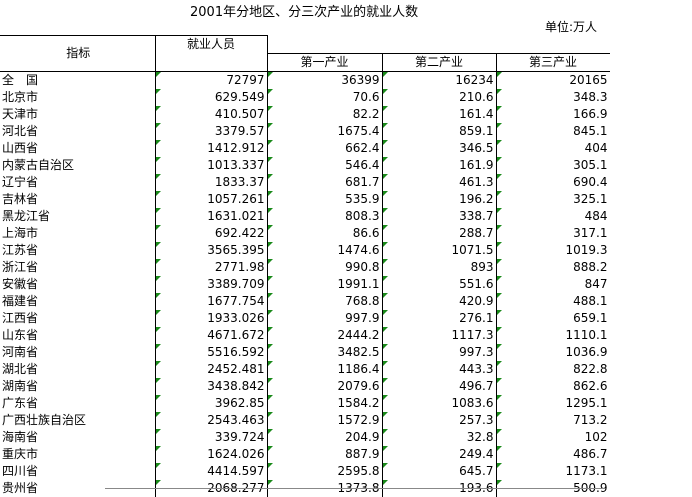  What do you see at coordinates (211, 454) in the screenshot?
I see `employed-cell: 1624.026` at bounding box center [211, 454].